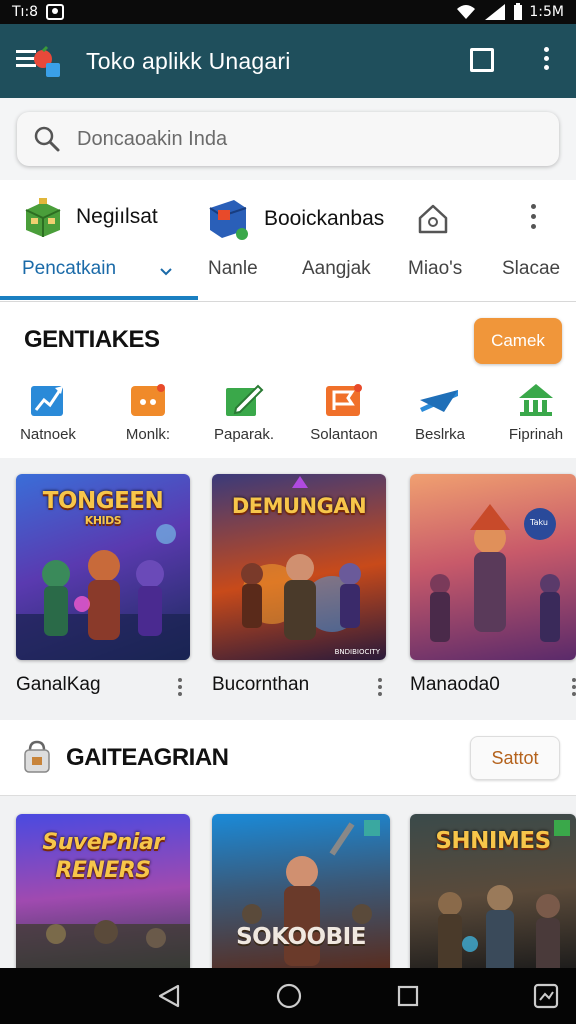 The height and width of the screenshot is (1024, 576). Describe the element at coordinates (299, 506) in the screenshot. I see `game-art-title: DEMUNGAN` at that location.